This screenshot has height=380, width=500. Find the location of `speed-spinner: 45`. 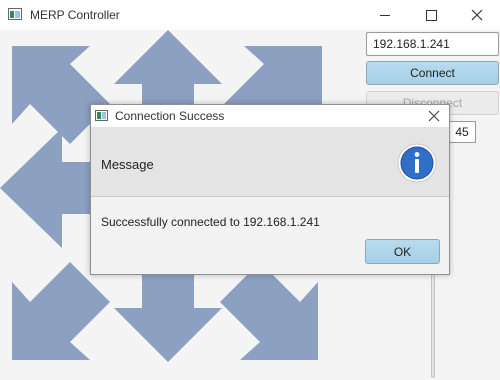

speed-spinner: 45 is located at coordinates (462, 132).